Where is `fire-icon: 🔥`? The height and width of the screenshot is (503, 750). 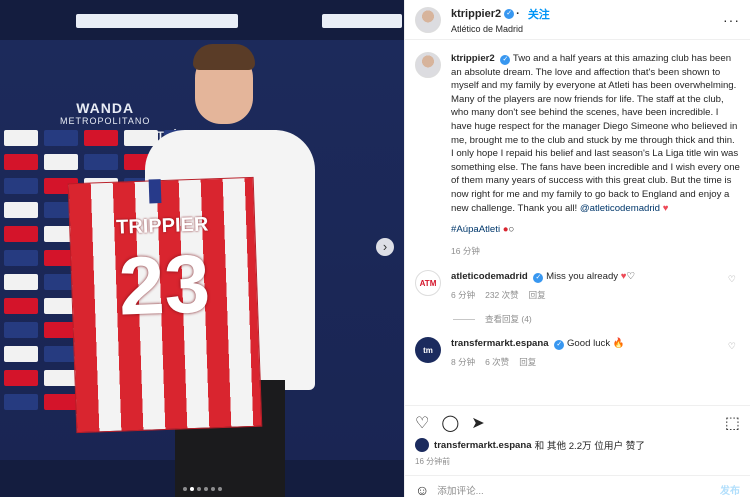
fire-icon: 🔥 is located at coordinates (618, 344).